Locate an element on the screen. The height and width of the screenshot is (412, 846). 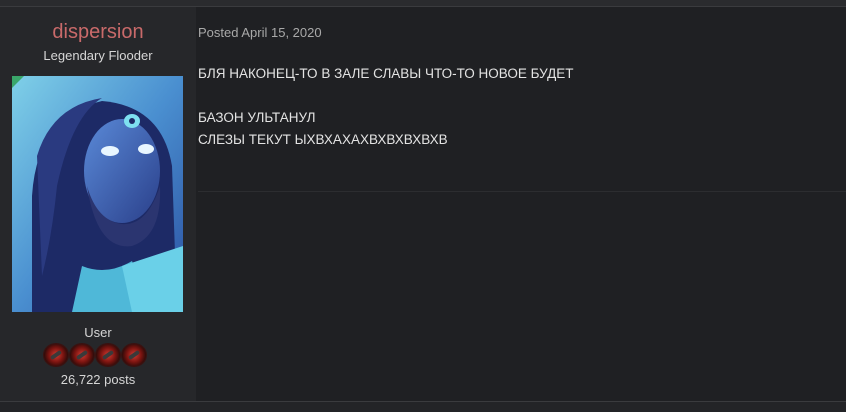
avatar-portrait-icon is located at coordinates (97, 194).